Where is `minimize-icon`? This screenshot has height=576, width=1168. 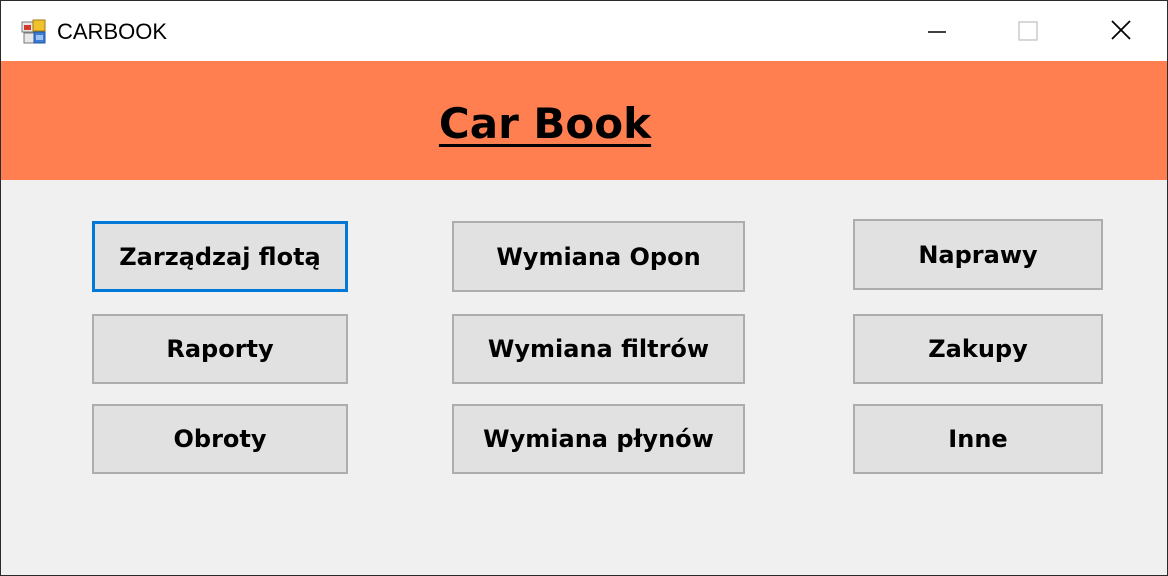
minimize-icon is located at coordinates (937, 32).